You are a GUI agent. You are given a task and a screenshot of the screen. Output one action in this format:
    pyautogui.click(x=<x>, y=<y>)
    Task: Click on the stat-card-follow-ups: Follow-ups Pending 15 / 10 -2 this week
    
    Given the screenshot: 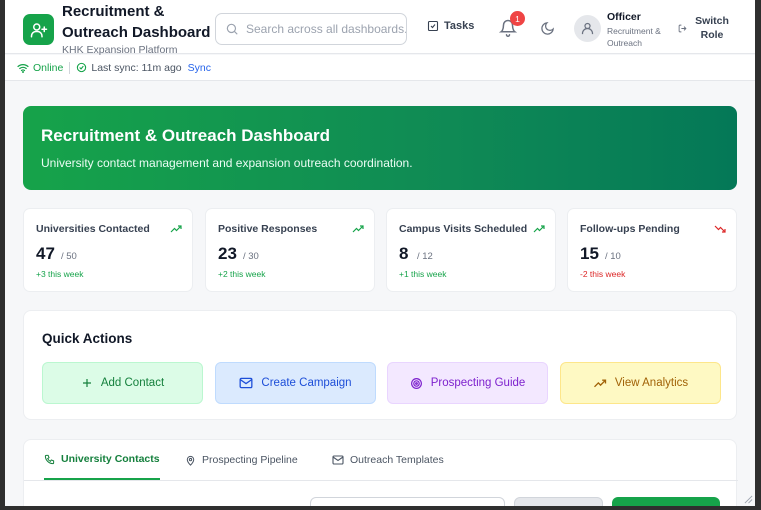 What is the action you would take?
    pyautogui.click(x=652, y=250)
    